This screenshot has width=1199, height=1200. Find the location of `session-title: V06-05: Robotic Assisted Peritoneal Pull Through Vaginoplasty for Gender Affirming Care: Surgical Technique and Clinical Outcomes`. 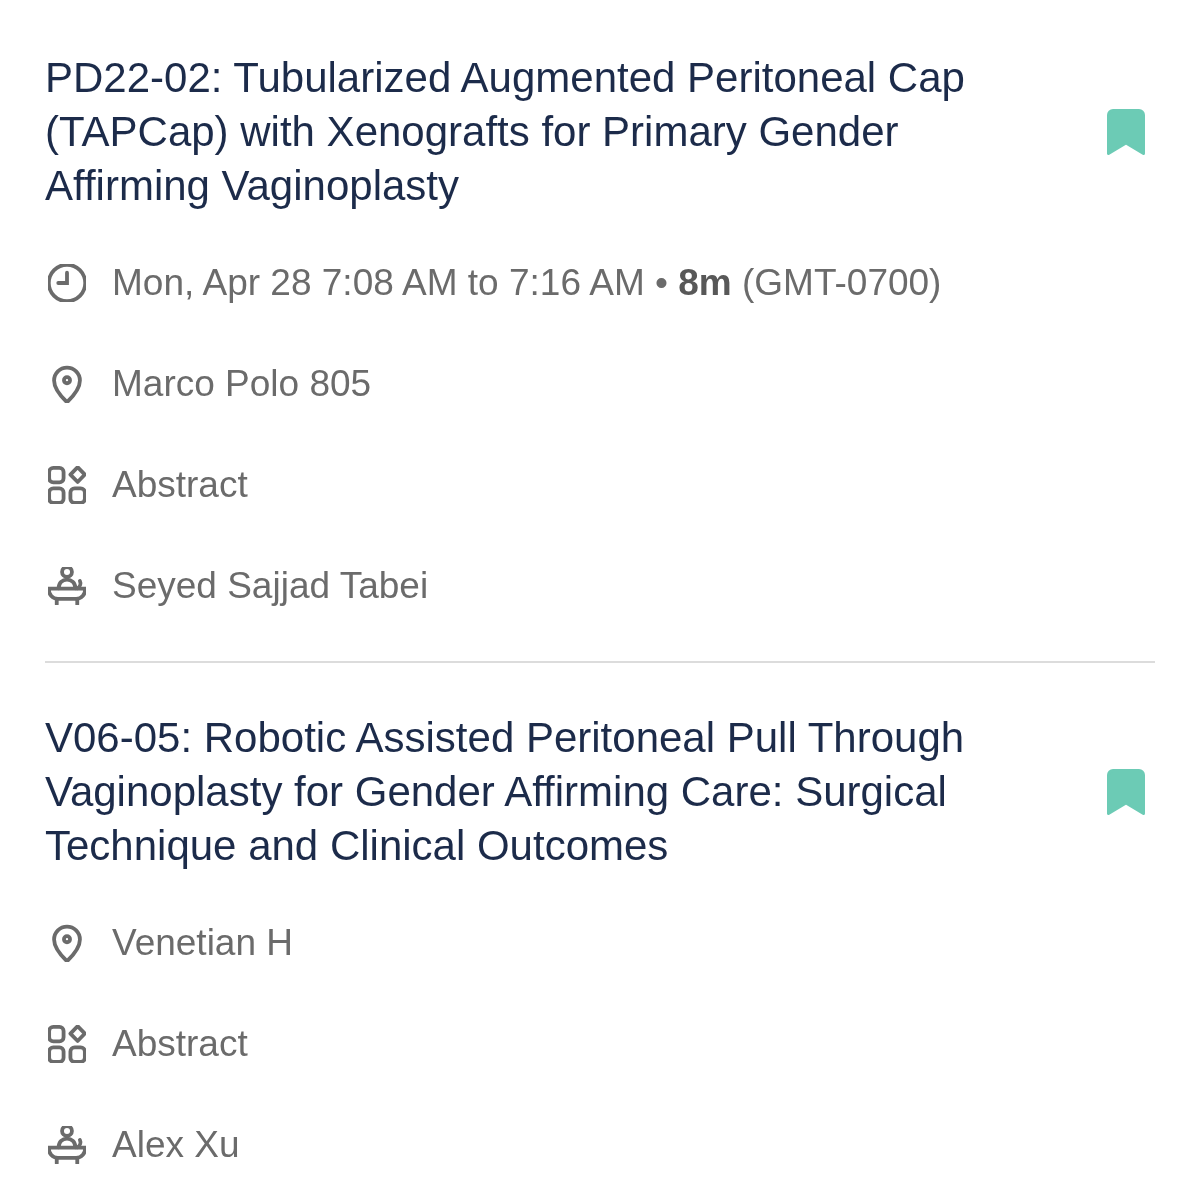

session-title: V06-05: Robotic Assisted Peritoneal Pull Through Vaginoplasty for Gender Affirming Care: Surgical Technique and Clinical Outcomes is located at coordinates (505, 792).